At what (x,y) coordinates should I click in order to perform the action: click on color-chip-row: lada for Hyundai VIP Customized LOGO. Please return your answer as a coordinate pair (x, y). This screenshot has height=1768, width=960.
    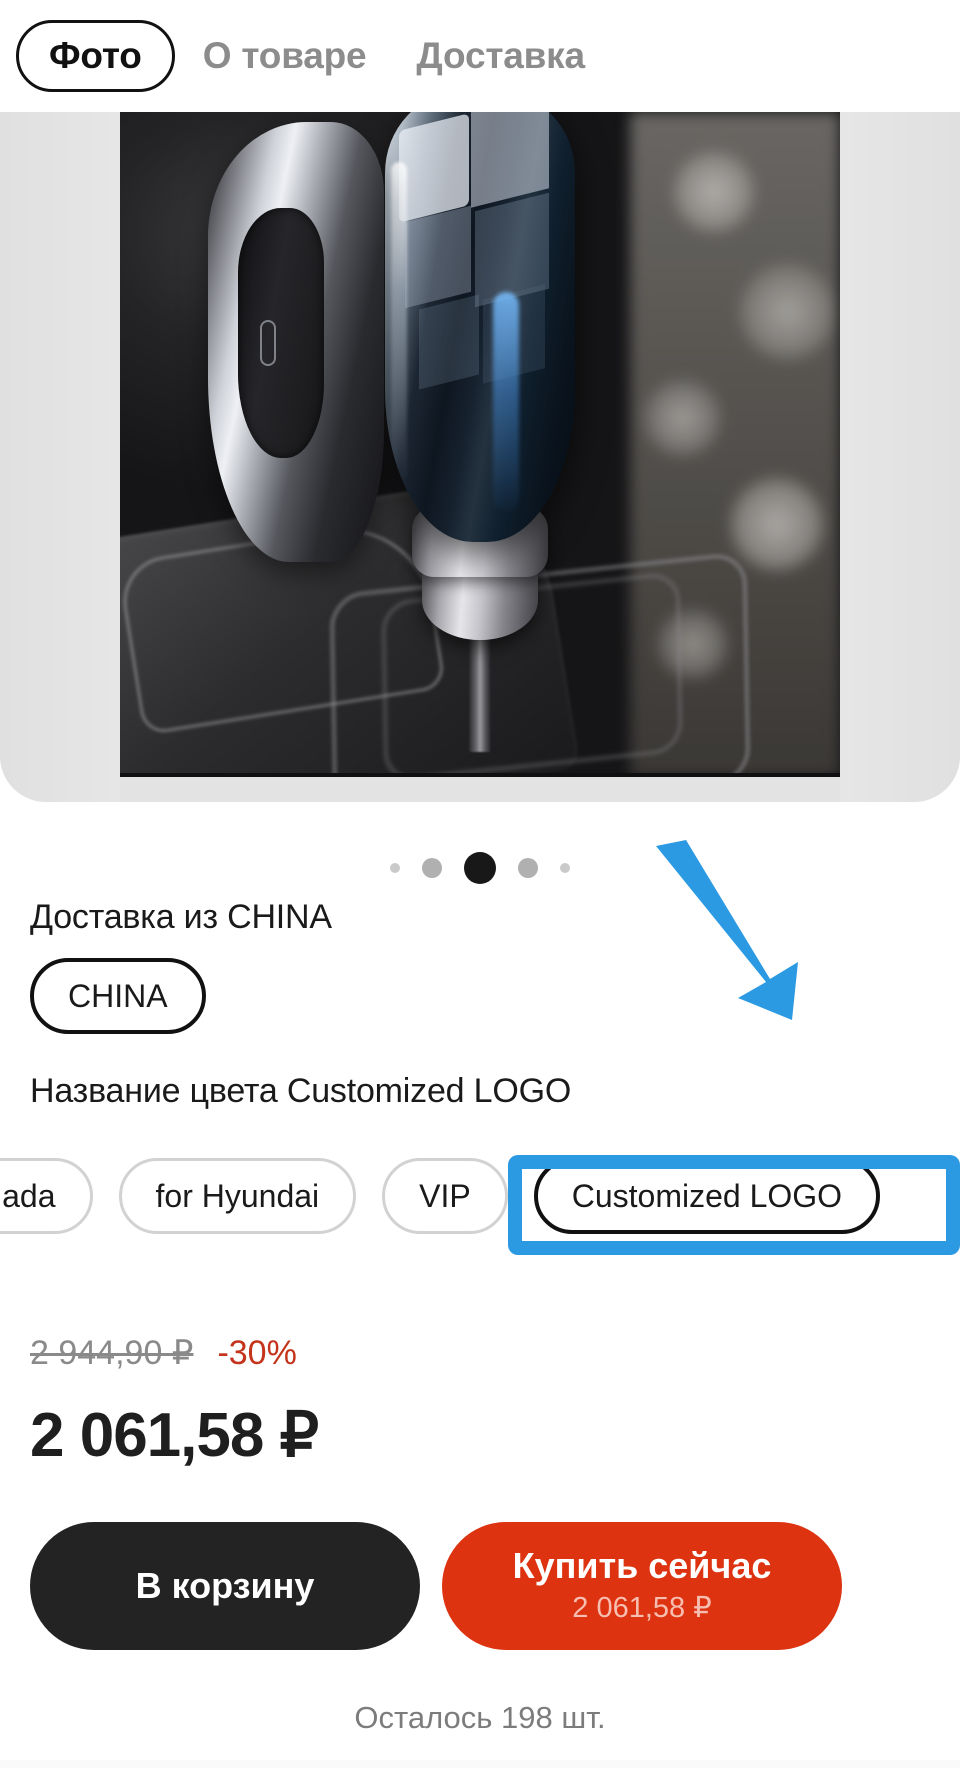
    Looking at the image, I should click on (480, 1196).